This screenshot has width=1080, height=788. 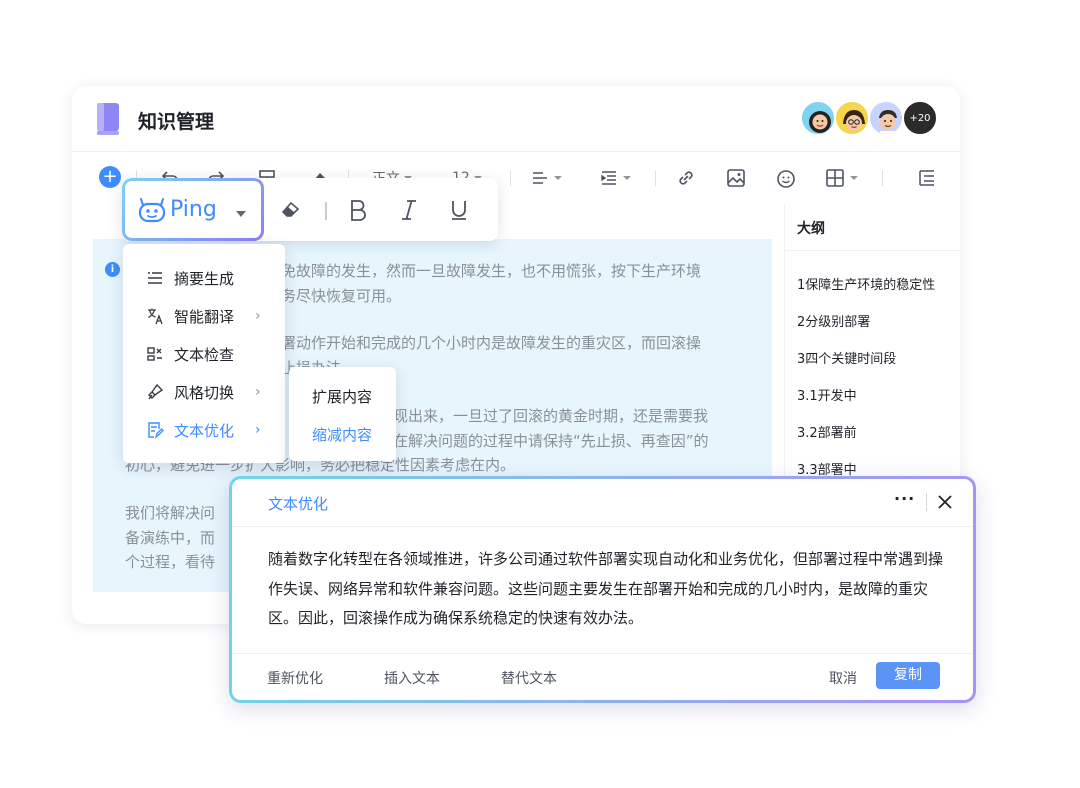 What do you see at coordinates (827, 394) in the screenshot?
I see `outline-item: 3.1开发中` at bounding box center [827, 394].